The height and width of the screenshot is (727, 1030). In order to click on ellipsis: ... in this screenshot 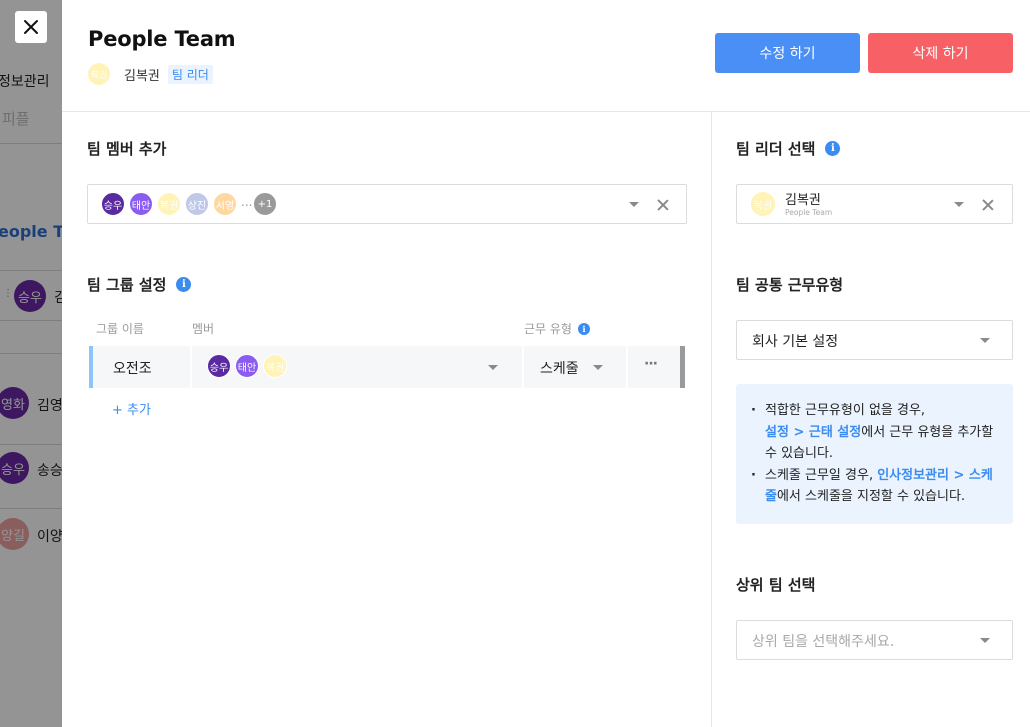, I will do `click(247, 202)`.